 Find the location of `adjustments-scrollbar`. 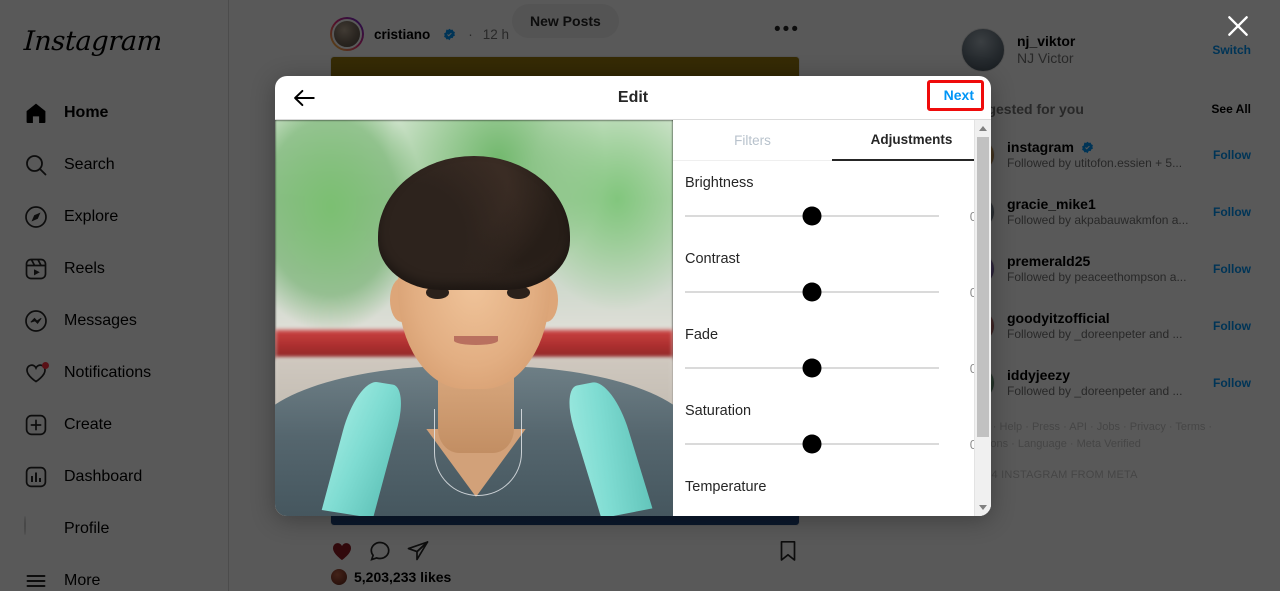

adjustments-scrollbar is located at coordinates (982, 318).